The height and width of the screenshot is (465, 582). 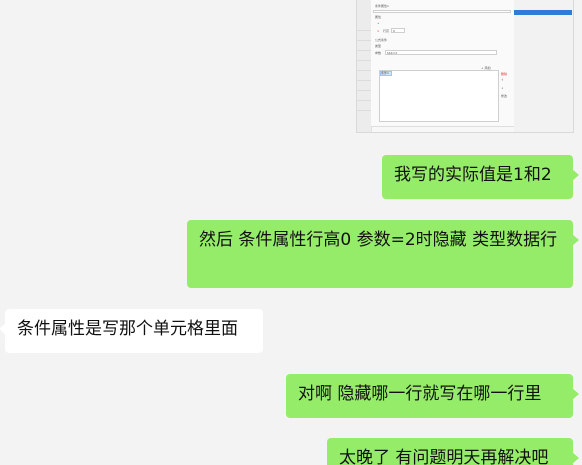 I want to click on thumbnail-param-label: 参数, so click(x=378, y=53).